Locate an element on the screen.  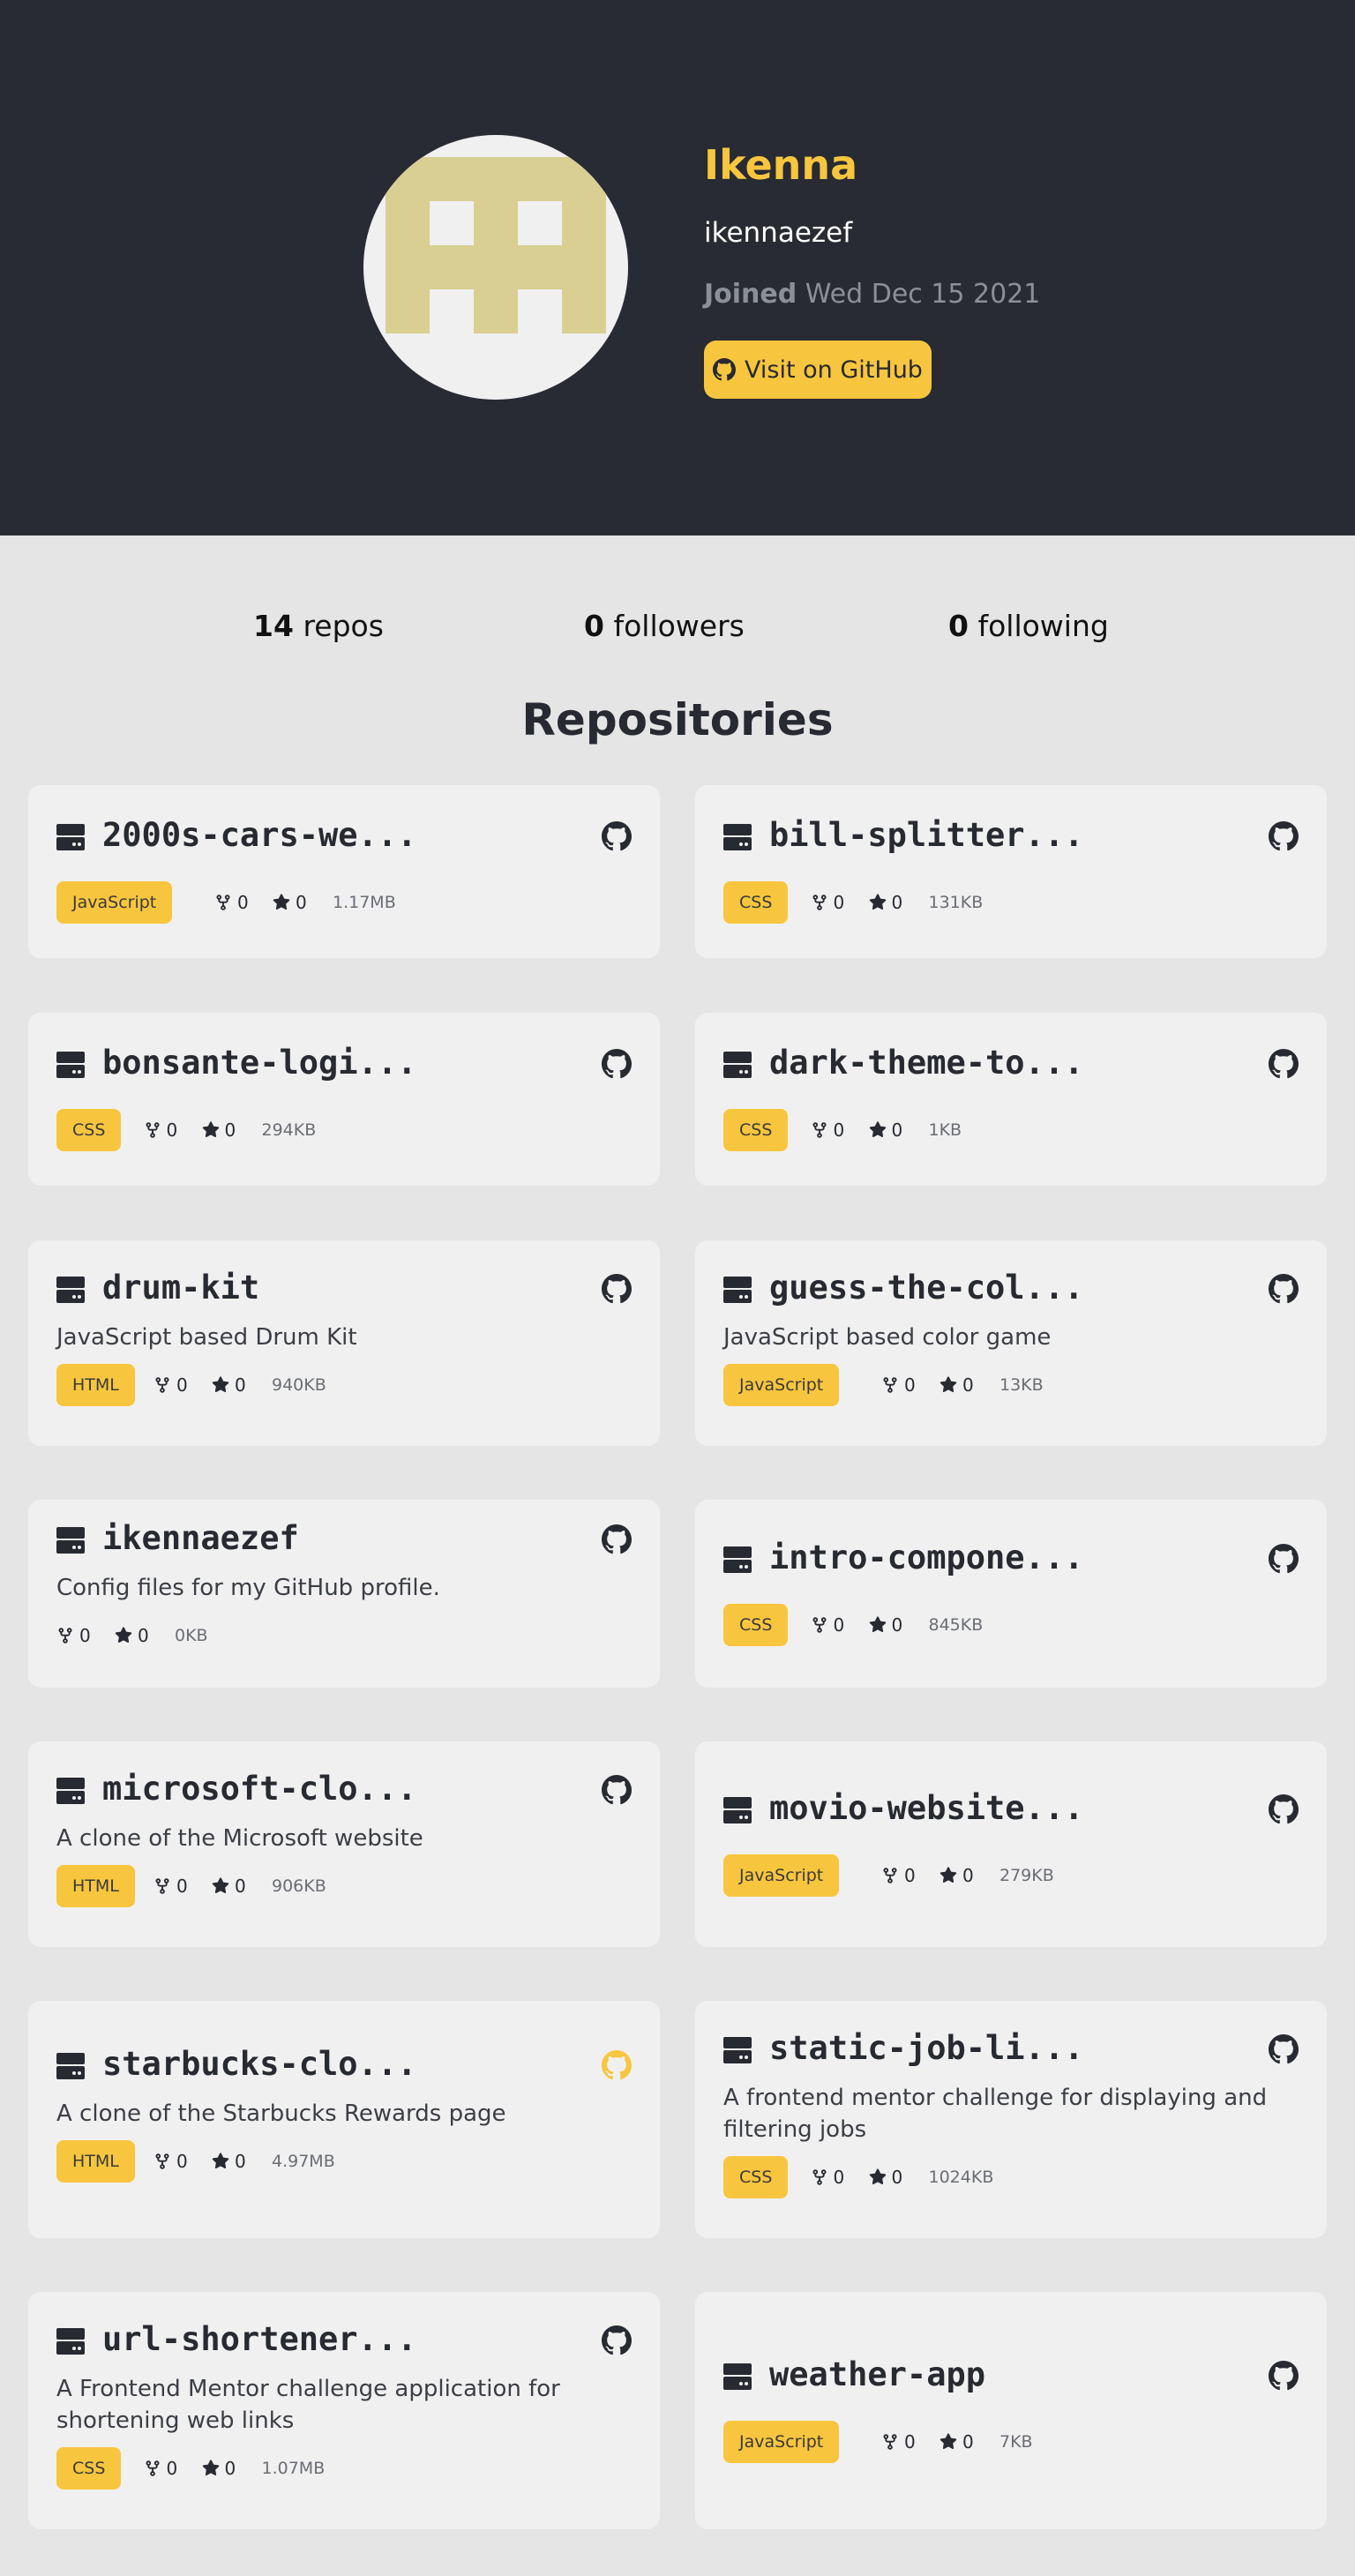
stat-repos-count: 14 is located at coordinates (273, 626).